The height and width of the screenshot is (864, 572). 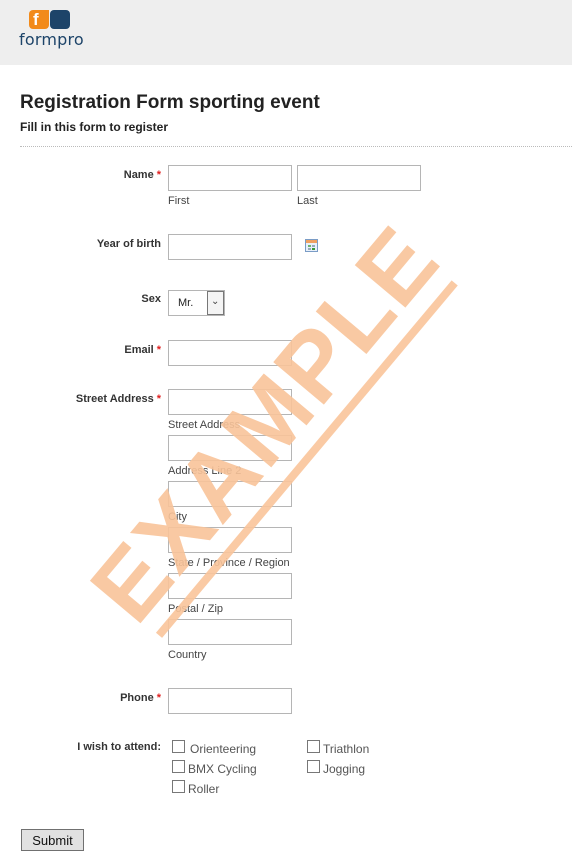 I want to click on triathlon-checkbox, so click(x=313, y=746).